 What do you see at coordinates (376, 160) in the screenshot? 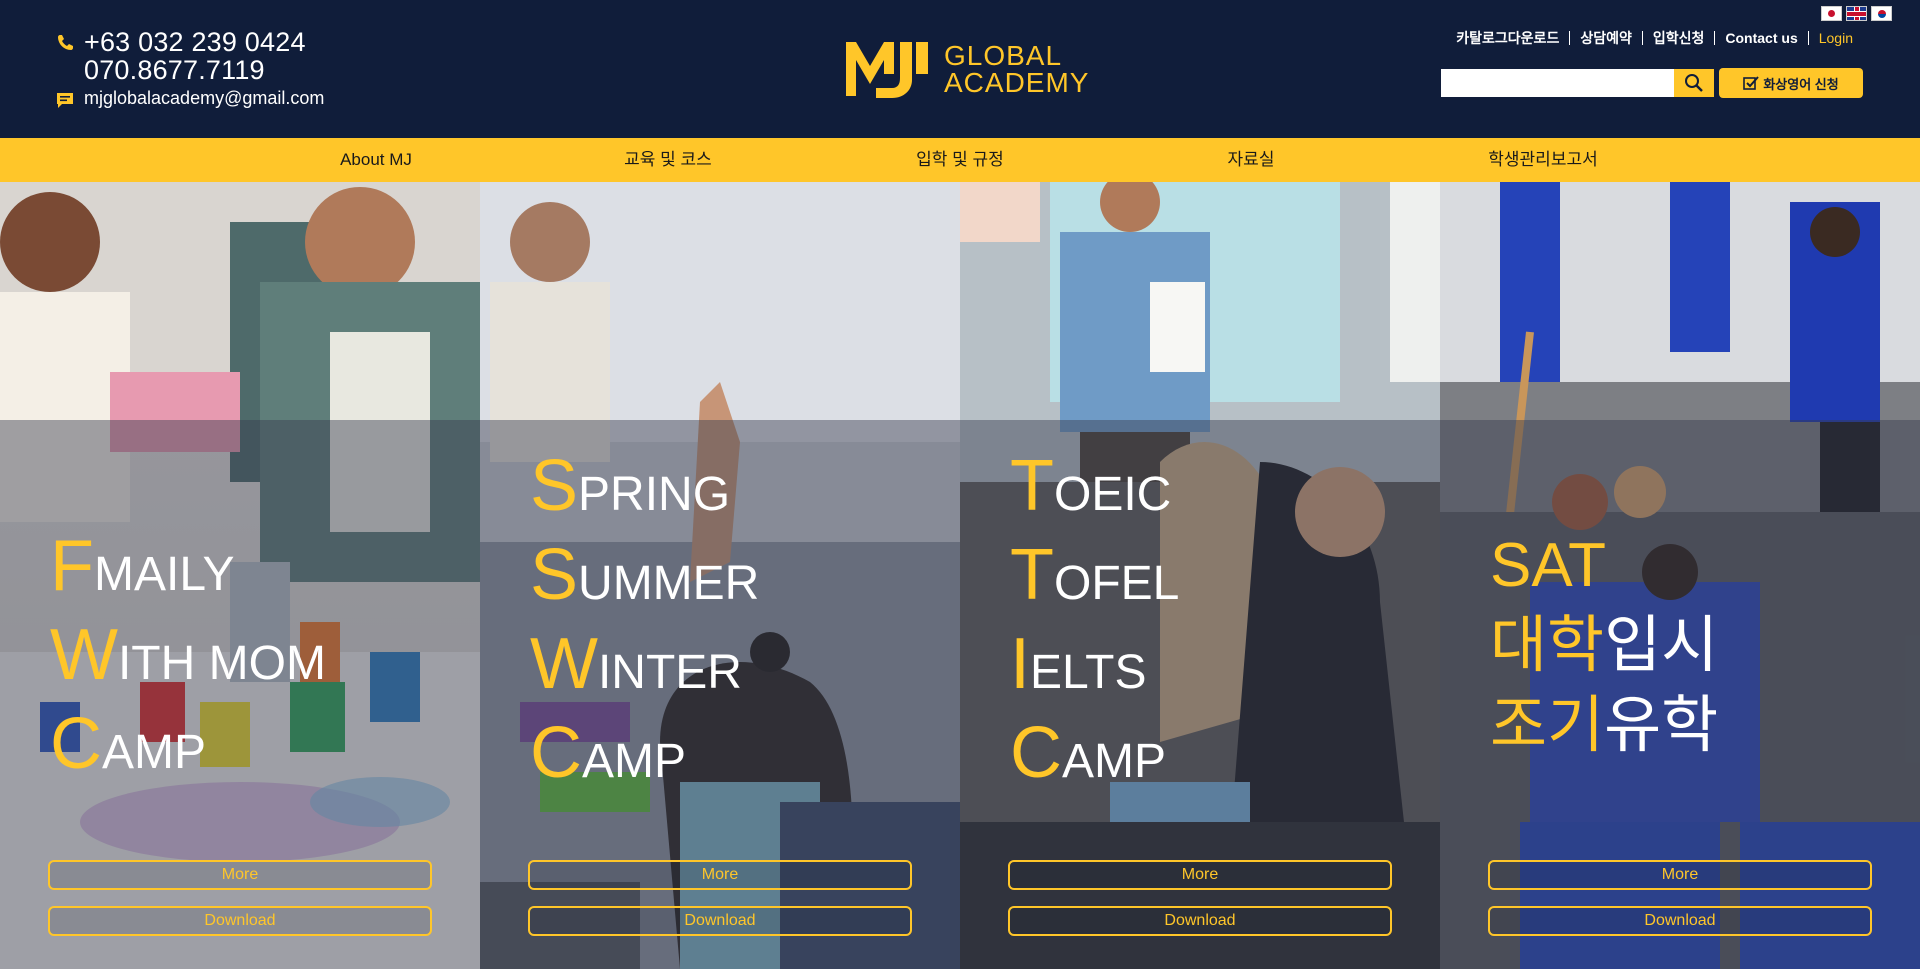
I see `nav-item-about: About MJ` at bounding box center [376, 160].